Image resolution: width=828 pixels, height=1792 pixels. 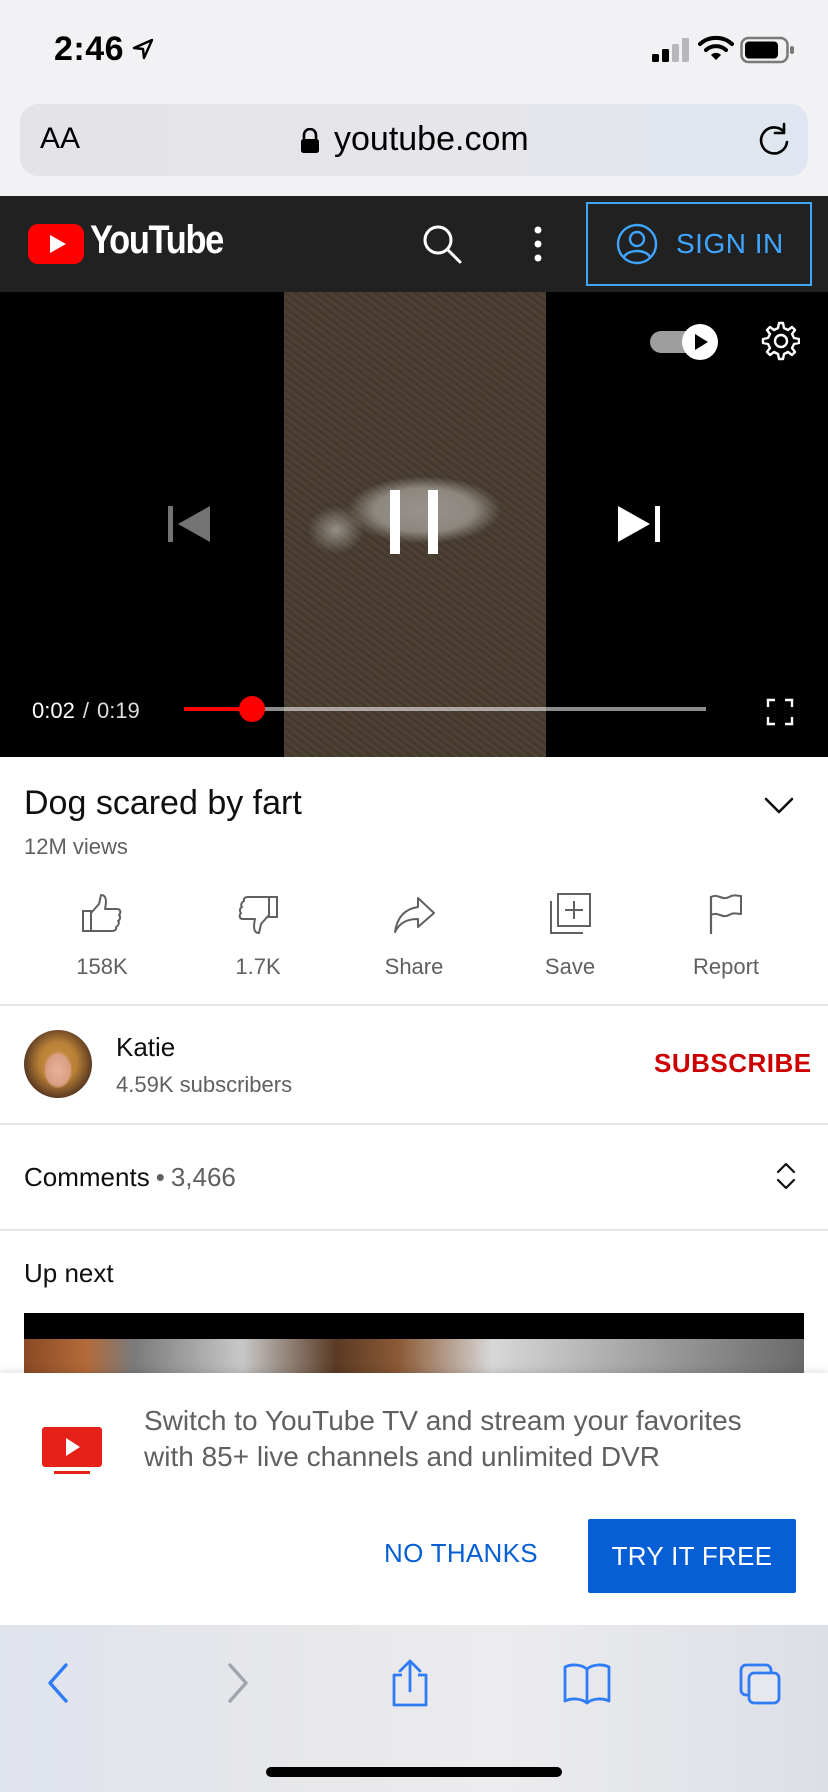 What do you see at coordinates (414, 1356) in the screenshot?
I see `thumbnail-image` at bounding box center [414, 1356].